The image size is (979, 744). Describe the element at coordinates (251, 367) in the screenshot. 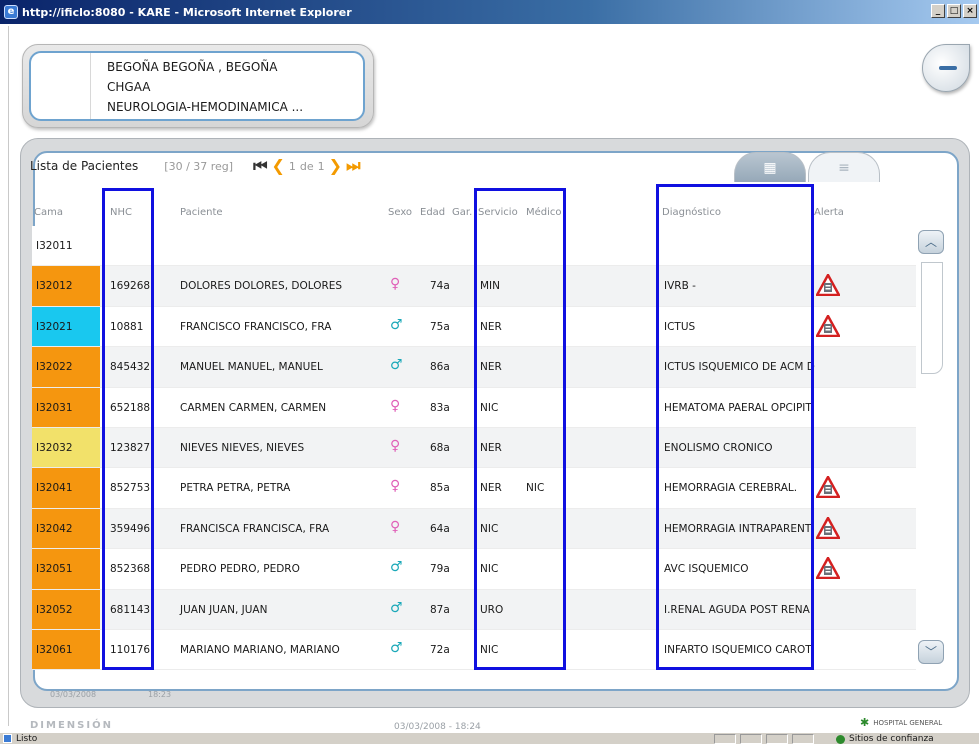

I see `patient-name-cell: MANUEL MANUEL, MANUEL` at that location.